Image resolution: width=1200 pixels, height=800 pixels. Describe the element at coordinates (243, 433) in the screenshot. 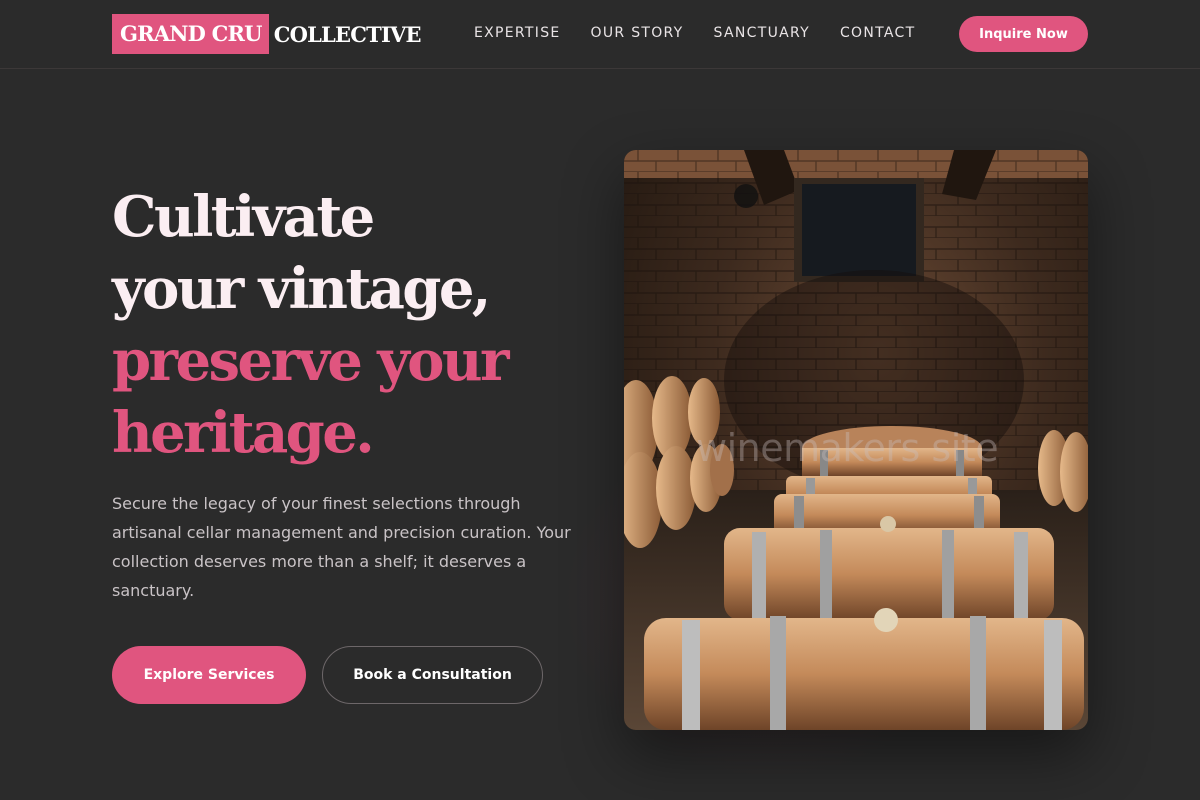

I see `hero-title-accent-line: heritage.` at that location.